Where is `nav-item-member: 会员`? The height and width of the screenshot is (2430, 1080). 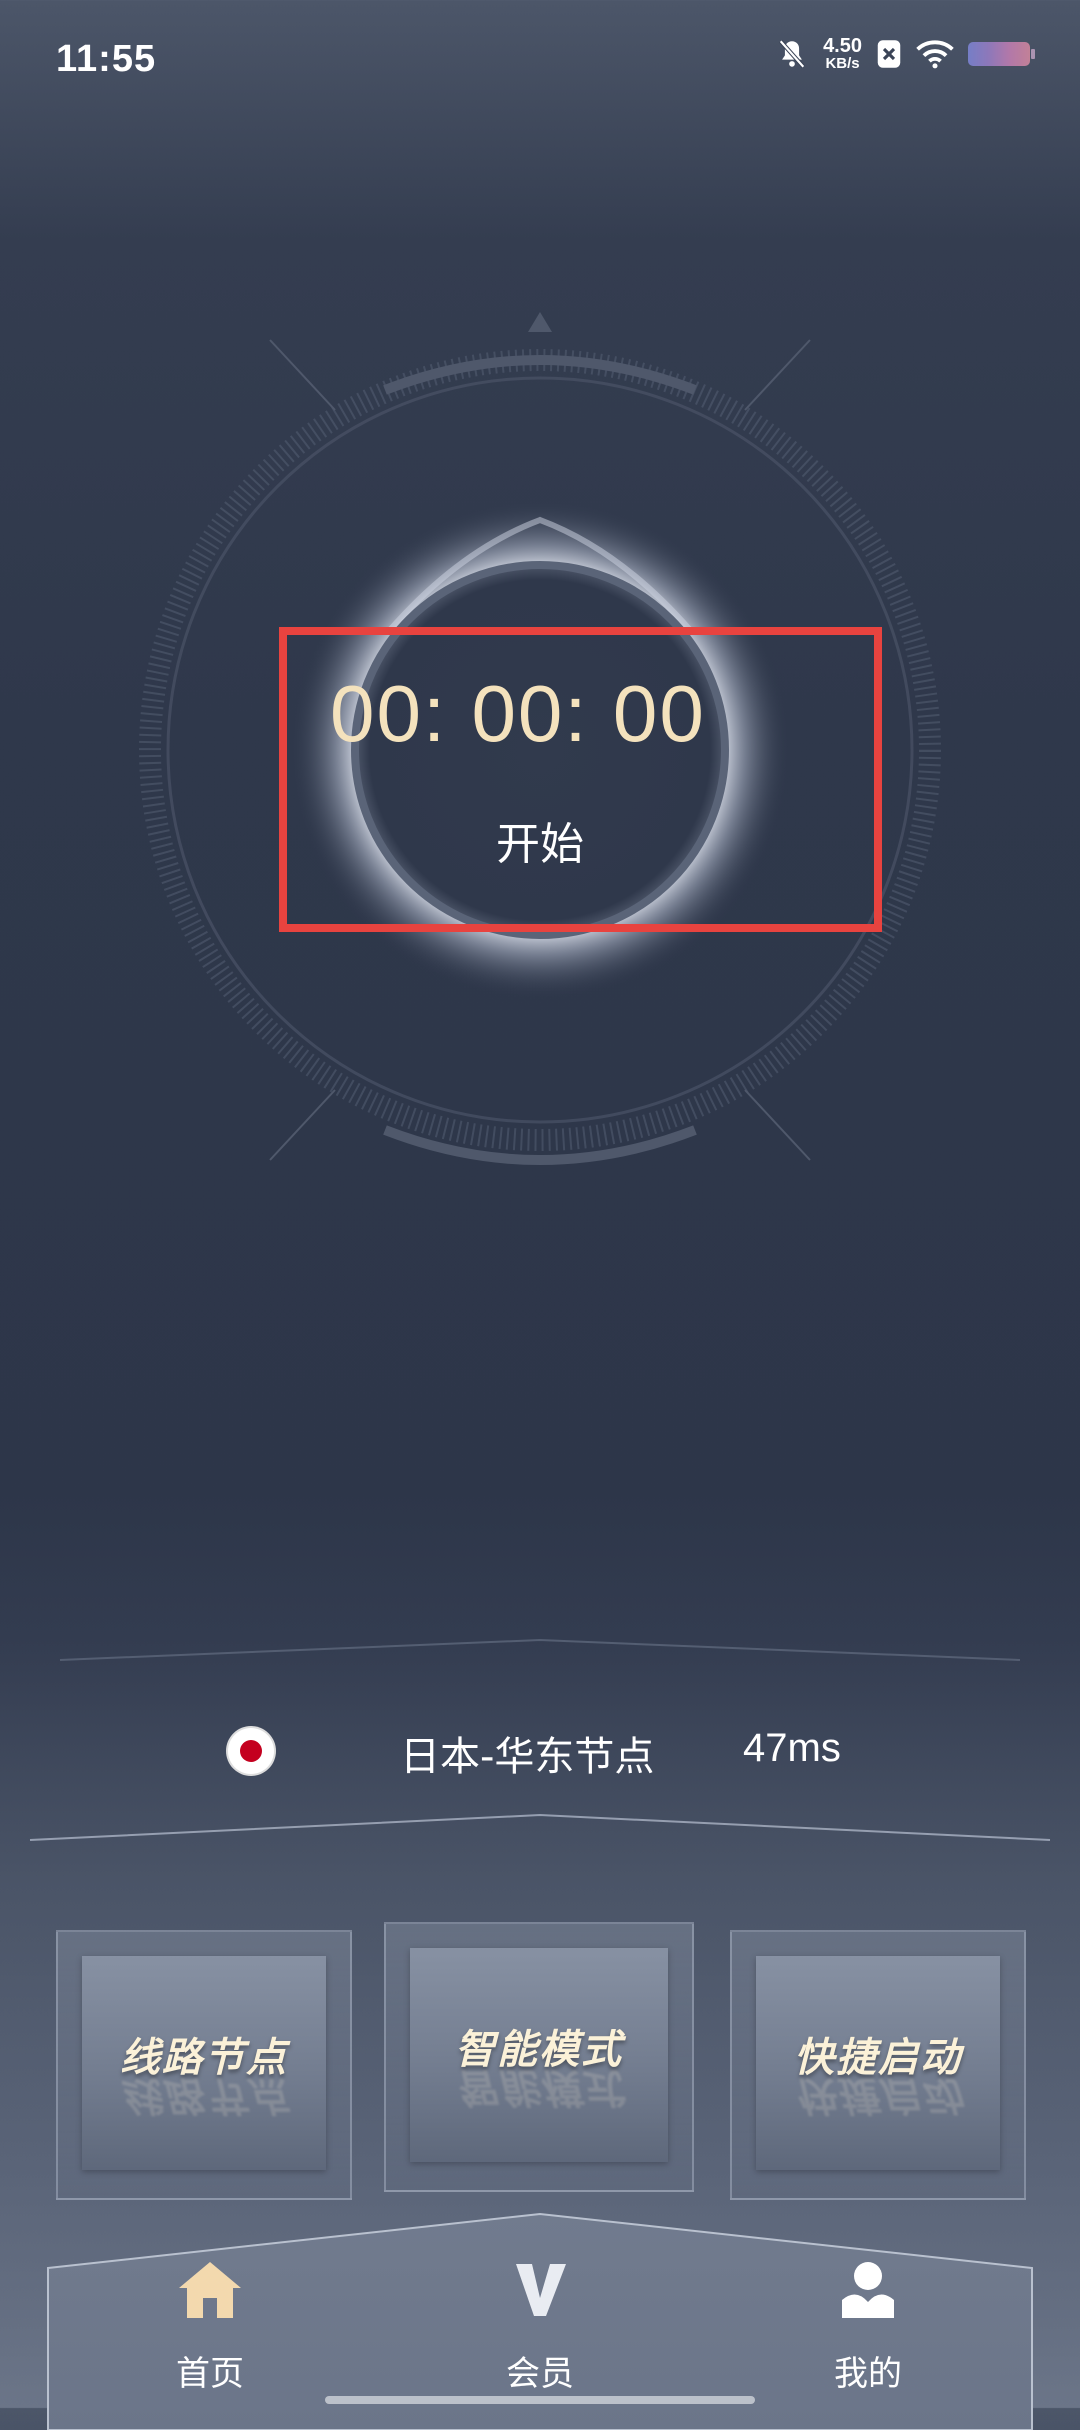 nav-item-member: 会员 is located at coordinates (540, 2326).